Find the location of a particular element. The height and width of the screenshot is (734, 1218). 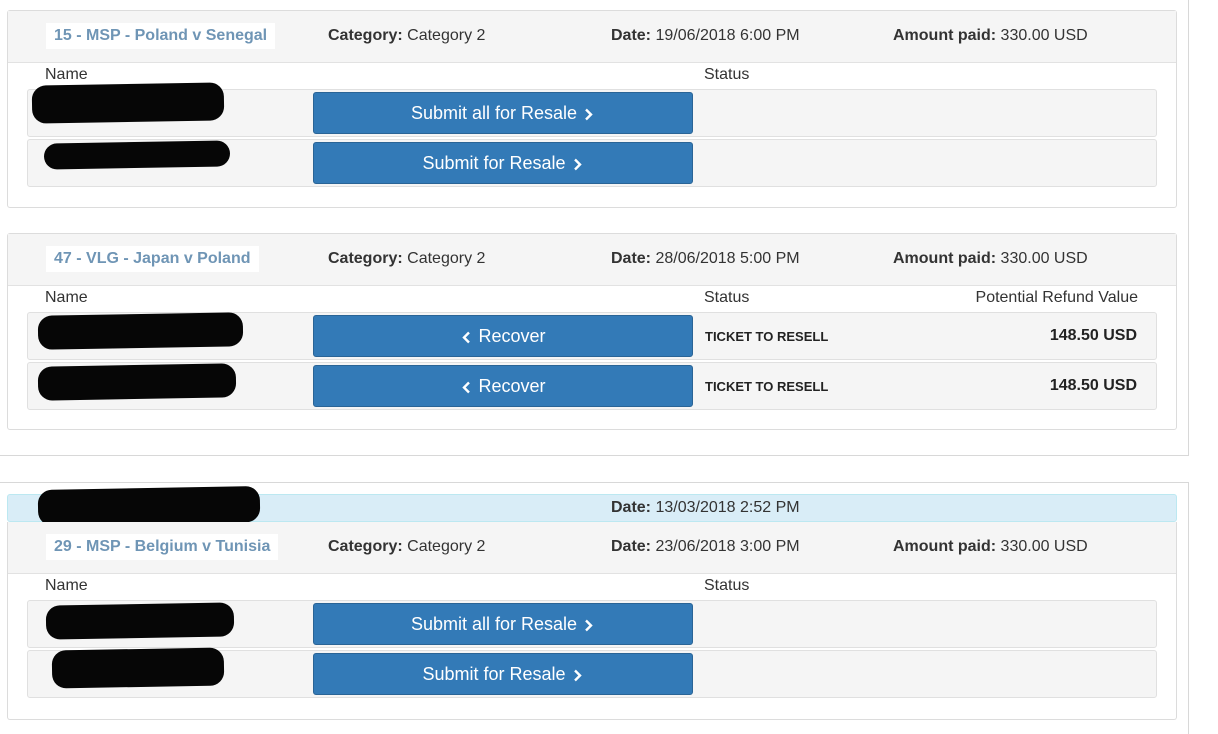

order-date-meta: Date: 13/03/2018 2:52 PM is located at coordinates (705, 508).